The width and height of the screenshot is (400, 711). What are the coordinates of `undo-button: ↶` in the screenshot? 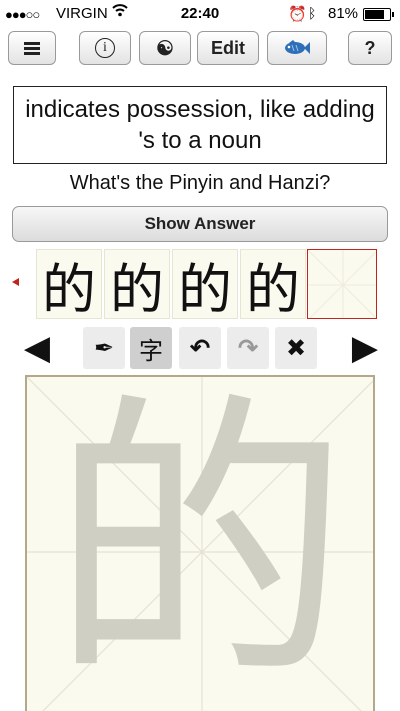 It's located at (200, 348).